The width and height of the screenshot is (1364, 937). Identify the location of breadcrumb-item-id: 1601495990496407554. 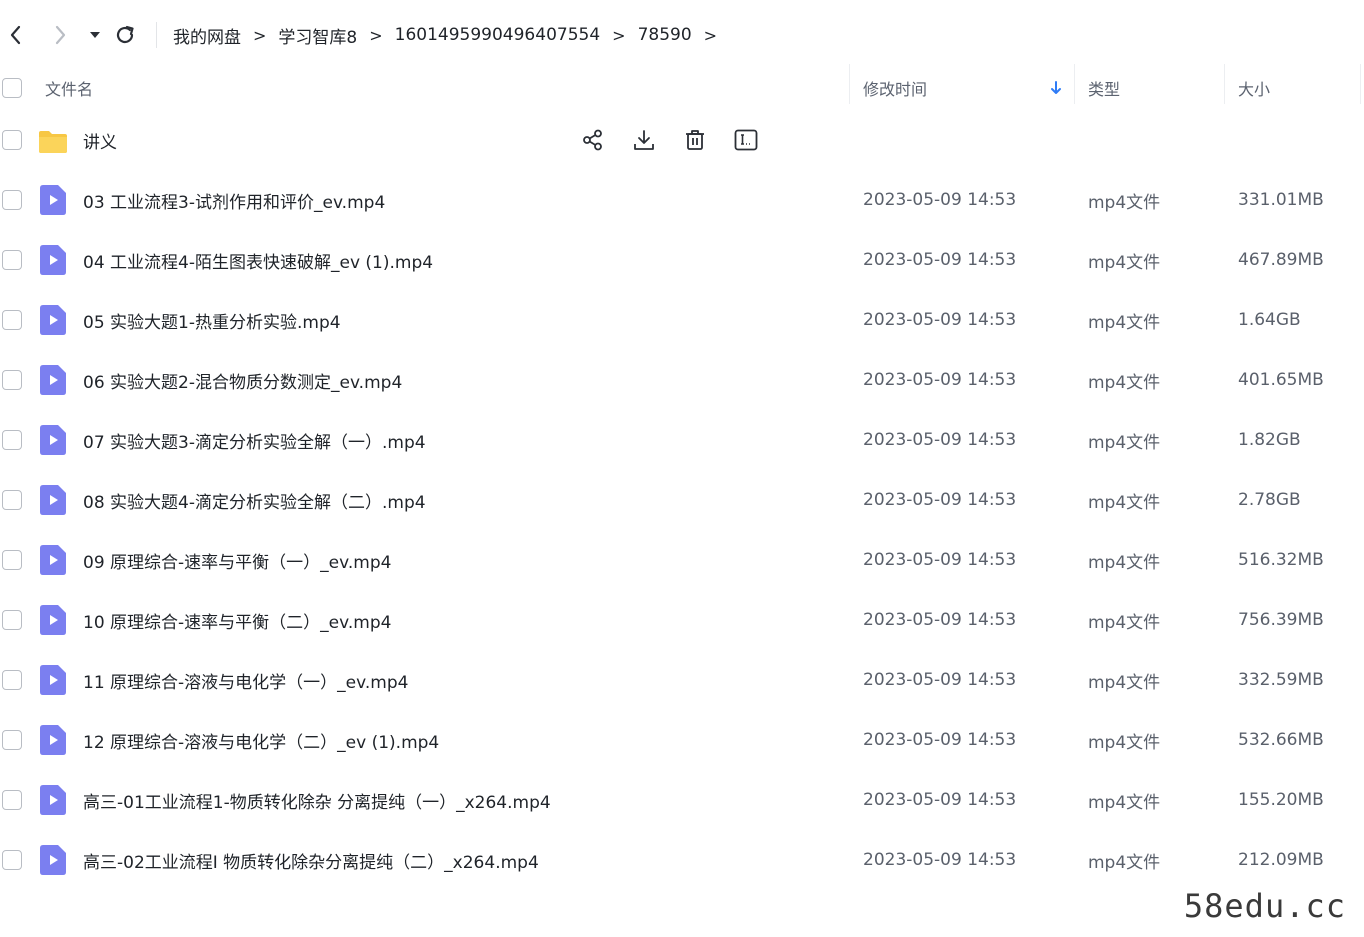
(498, 35).